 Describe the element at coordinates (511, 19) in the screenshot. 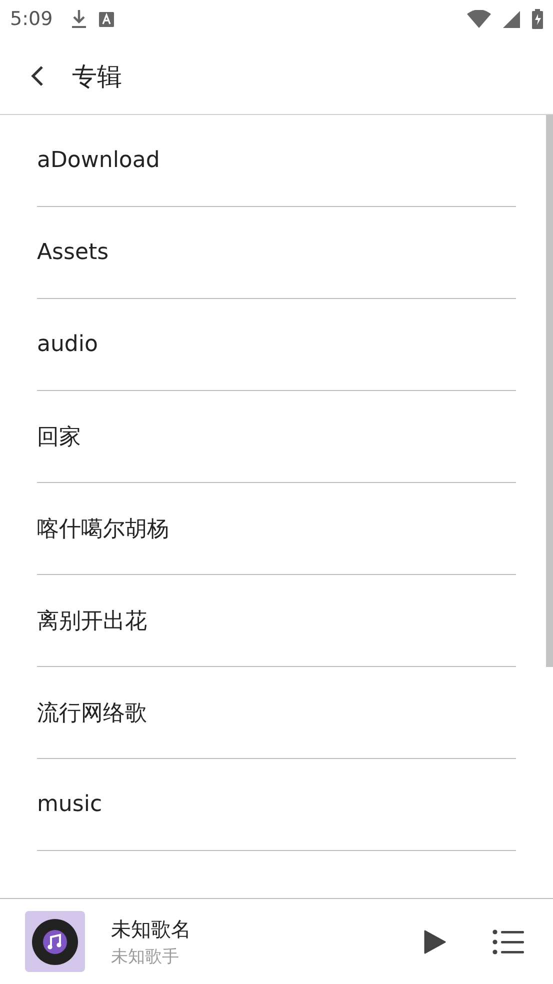

I see `signal-icon` at that location.